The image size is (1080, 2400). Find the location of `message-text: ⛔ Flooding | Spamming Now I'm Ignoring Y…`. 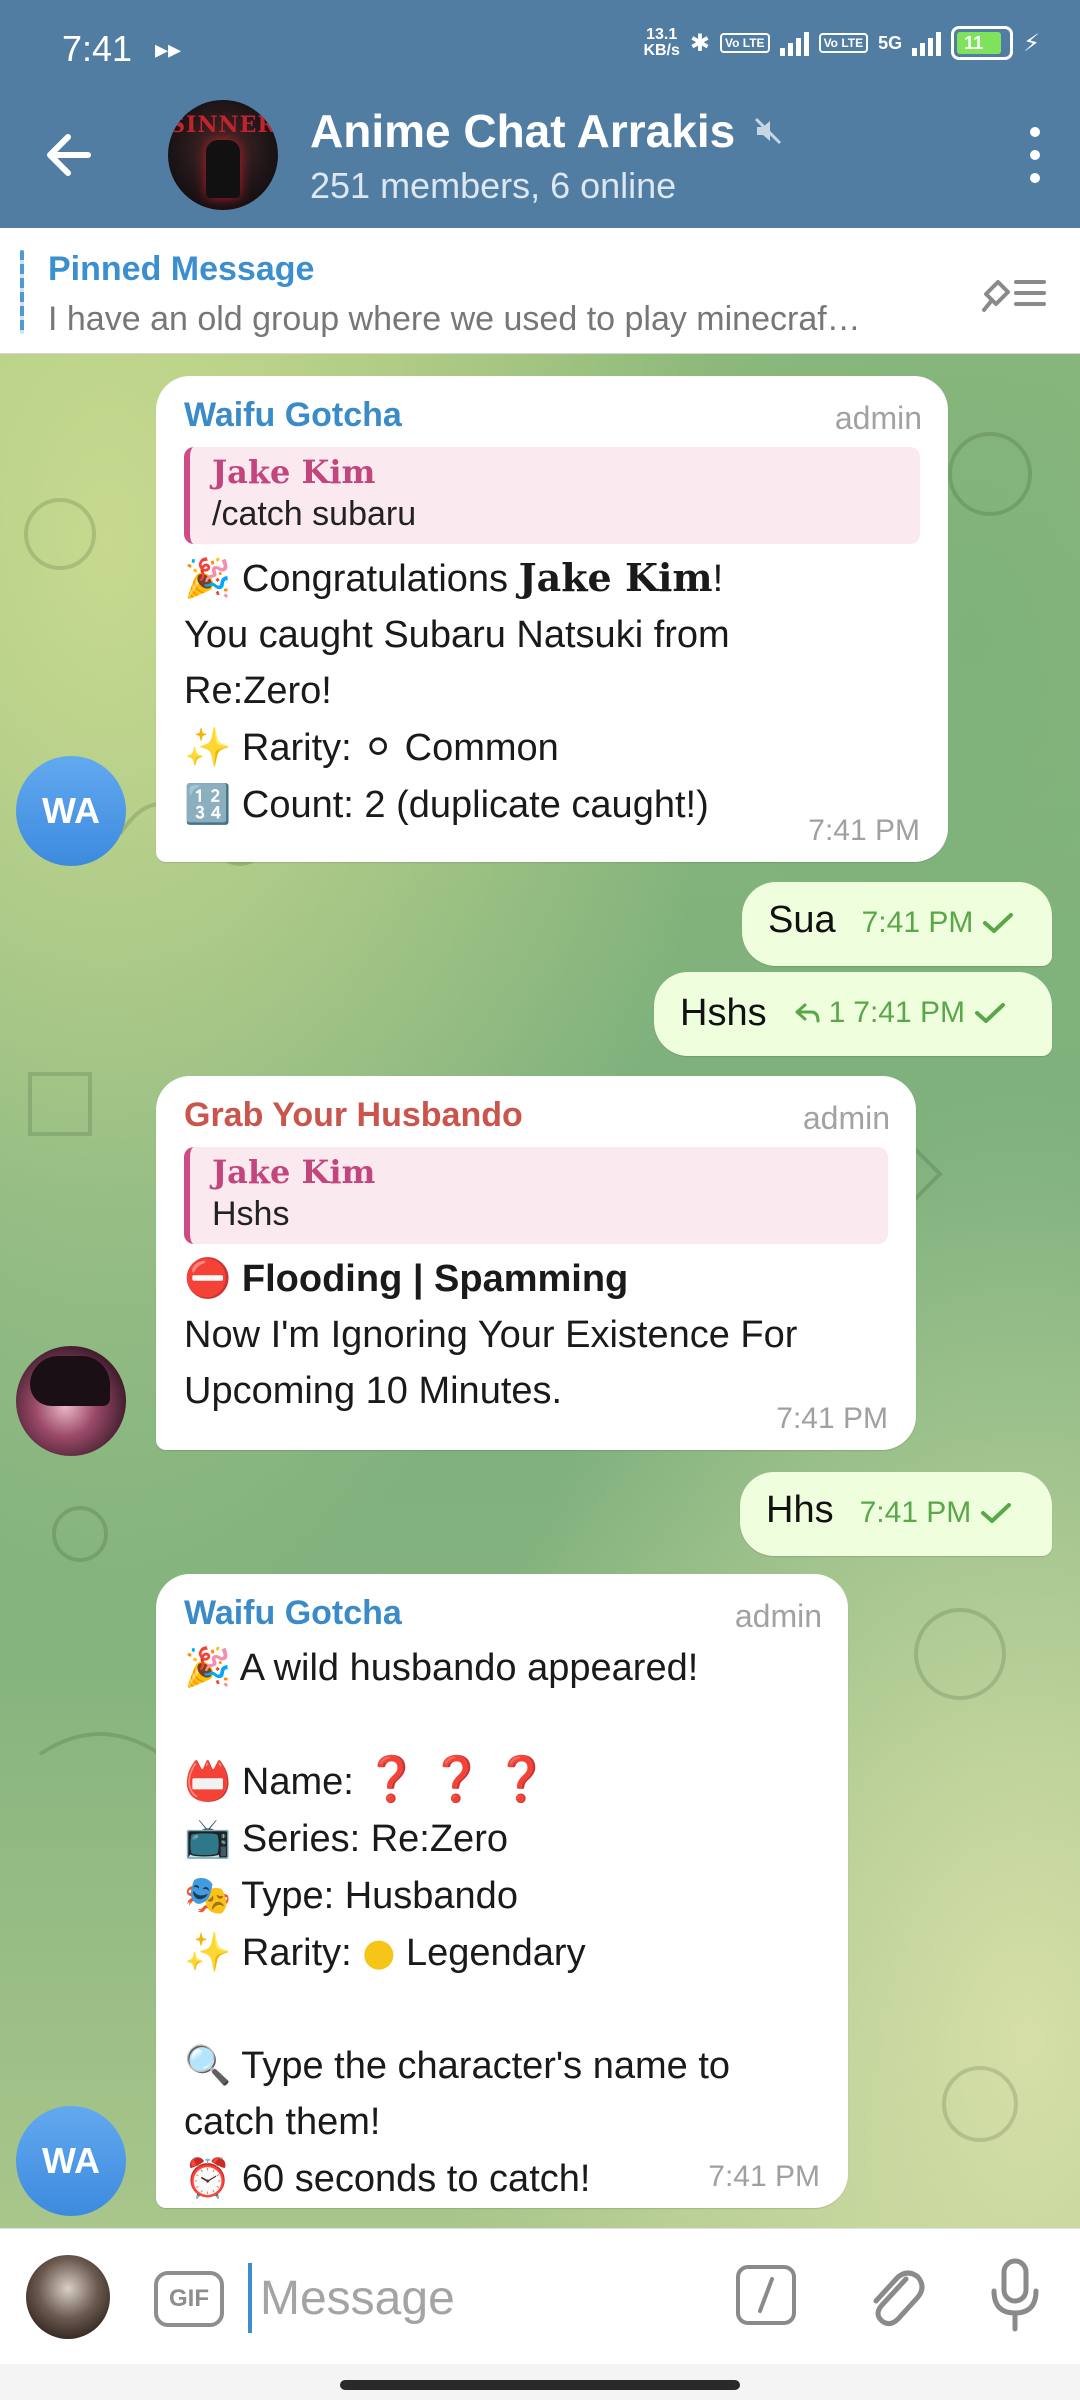

message-text: ⛔ Flooding | Spamming Now I'm Ignoring Y… is located at coordinates (491, 1334).